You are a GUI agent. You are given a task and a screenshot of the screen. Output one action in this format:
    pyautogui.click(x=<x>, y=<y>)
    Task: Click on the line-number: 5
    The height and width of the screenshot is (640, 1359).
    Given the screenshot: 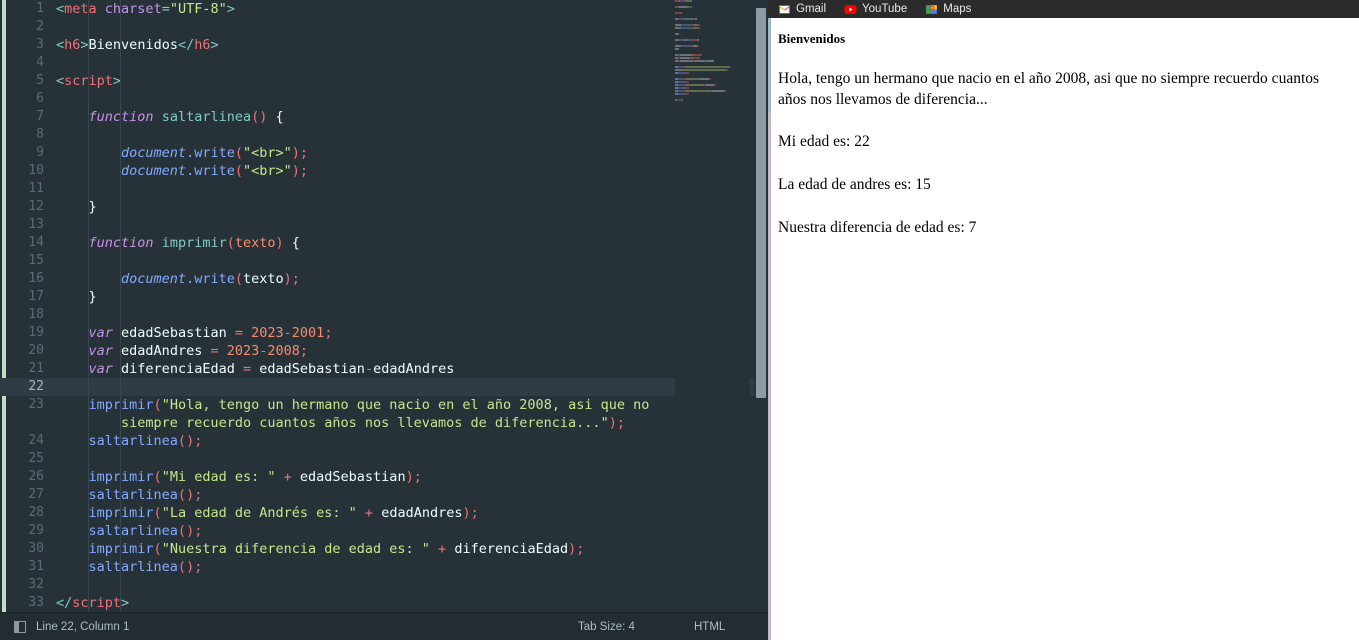 What is the action you would take?
    pyautogui.click(x=40, y=80)
    